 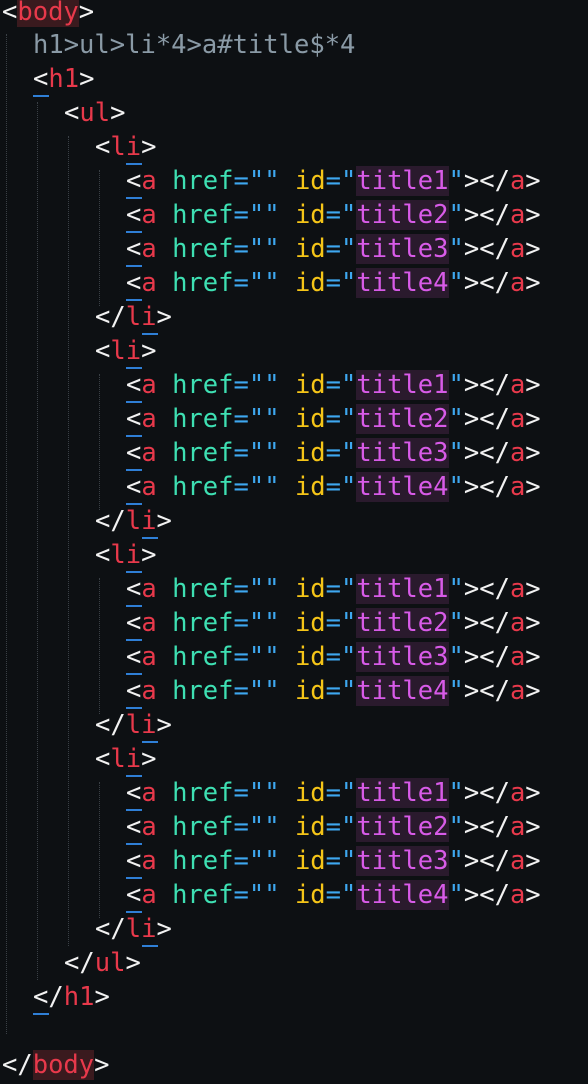 What do you see at coordinates (41, 1014) in the screenshot?
I see `caret-marker` at bounding box center [41, 1014].